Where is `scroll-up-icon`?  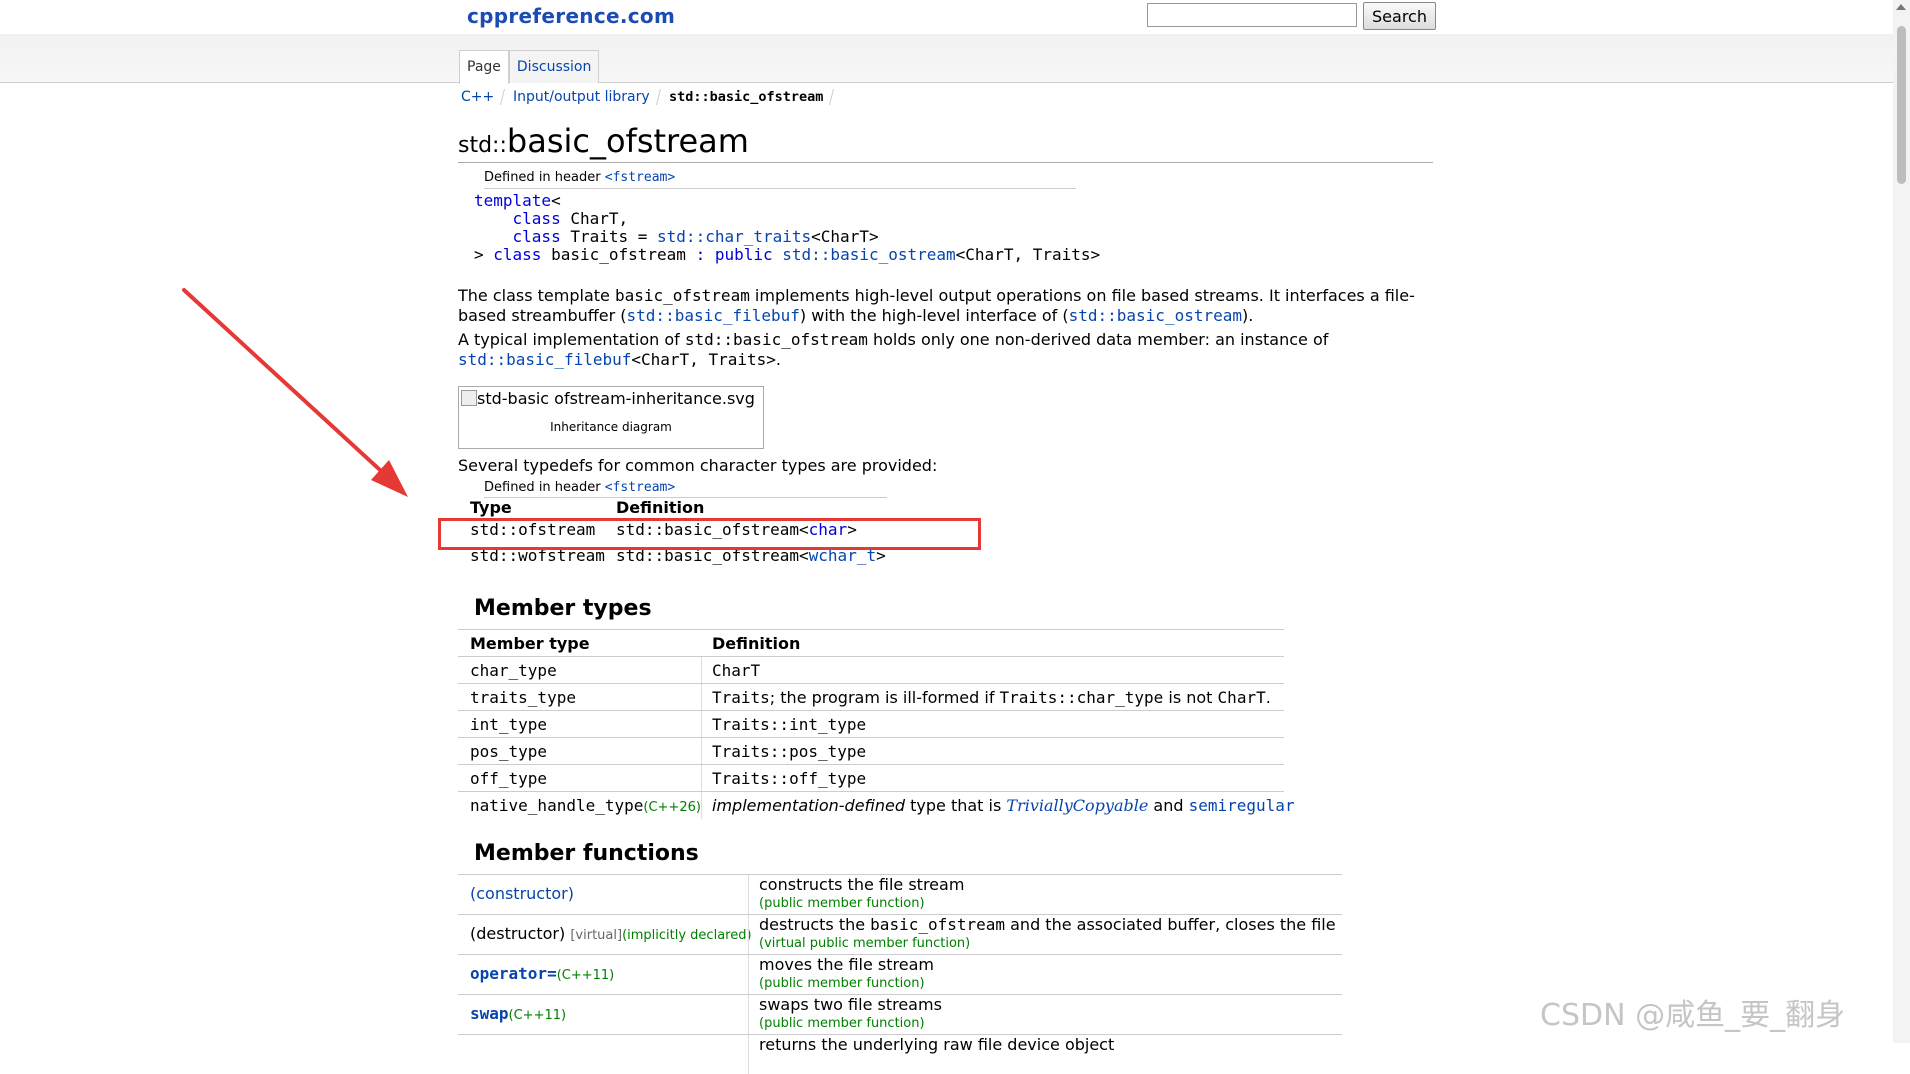
scroll-up-icon is located at coordinates (1901, 7).